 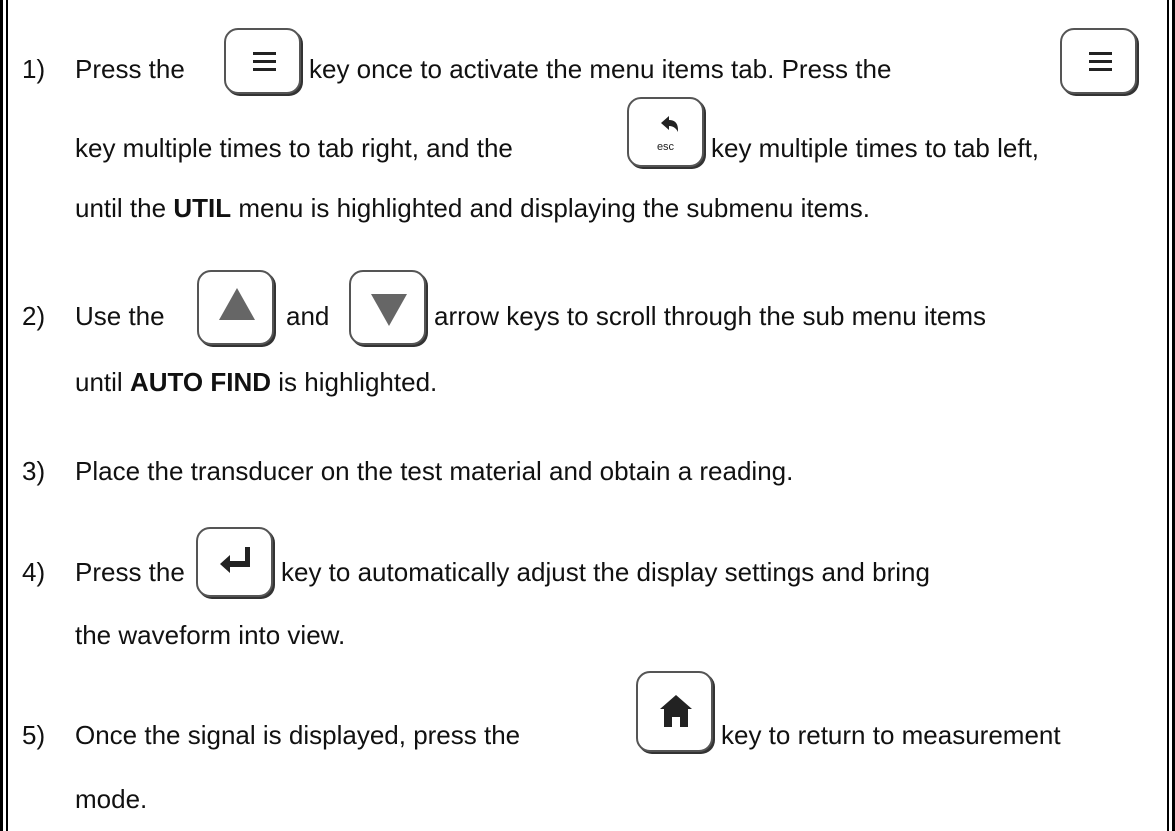 What do you see at coordinates (111, 799) in the screenshot?
I see `step-text: mode.` at bounding box center [111, 799].